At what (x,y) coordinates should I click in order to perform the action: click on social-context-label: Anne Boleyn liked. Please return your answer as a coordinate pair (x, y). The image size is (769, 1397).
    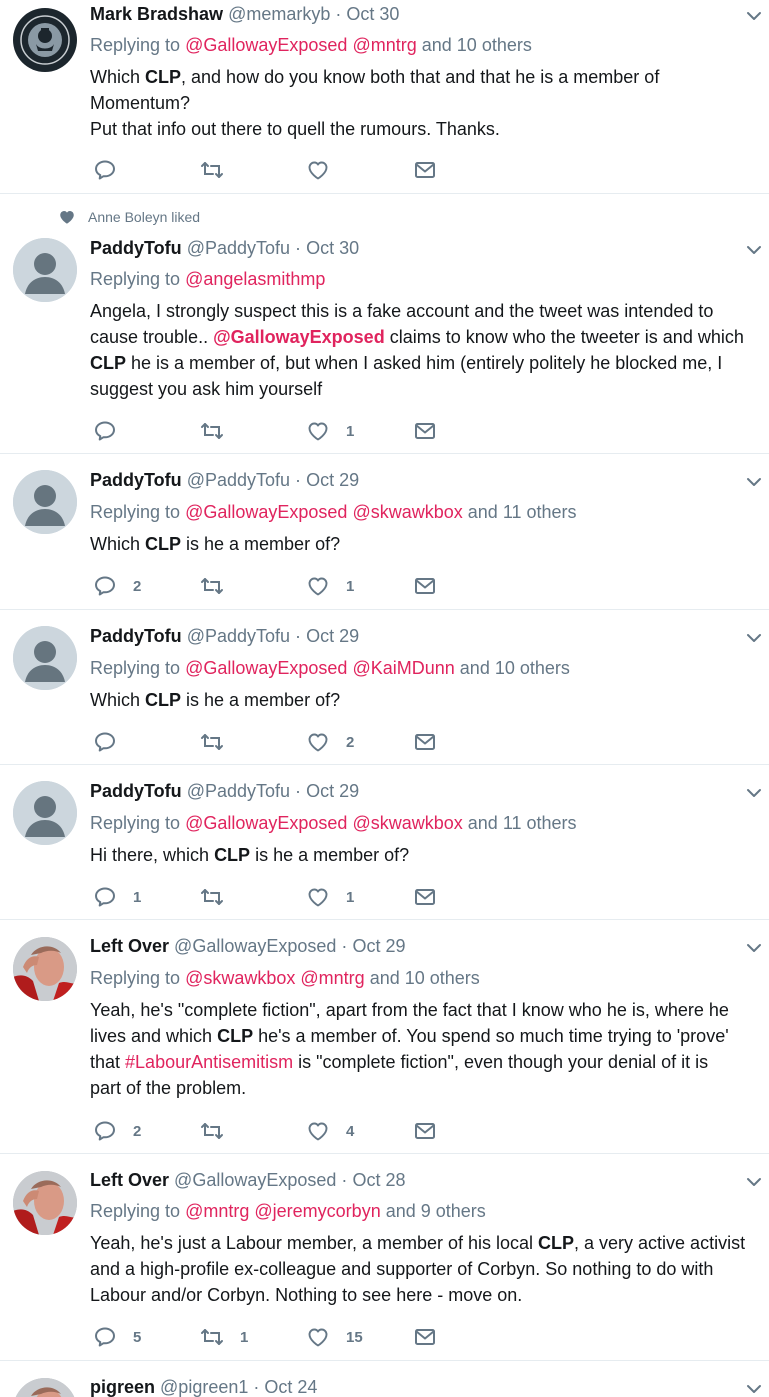
    Looking at the image, I should click on (144, 217).